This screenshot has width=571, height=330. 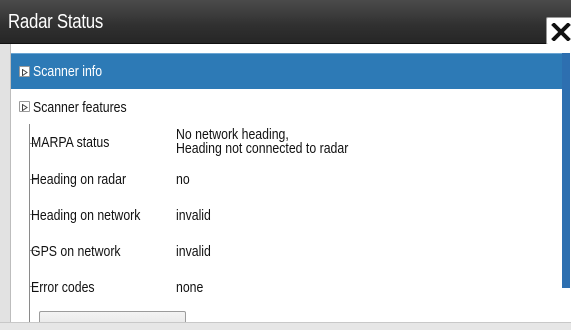 What do you see at coordinates (56, 22) in the screenshot?
I see `dialog-title: Radar Status` at bounding box center [56, 22].